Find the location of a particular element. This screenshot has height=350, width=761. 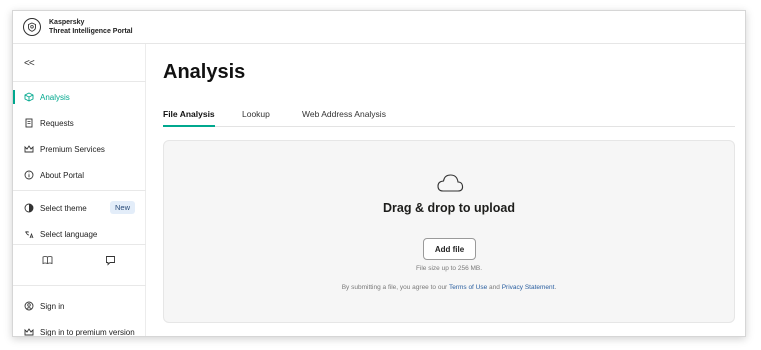

sidebar-item-about-portal: About Portal is located at coordinates (79, 175).